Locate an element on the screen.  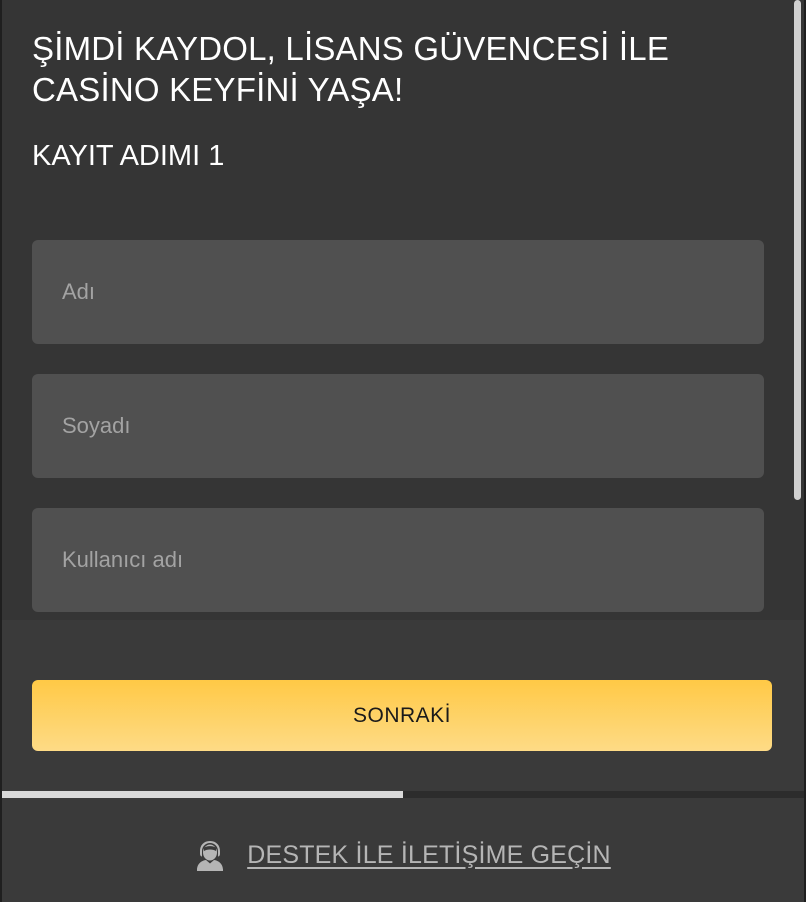
step-label: KAYIT ADIMI 1 is located at coordinates (128, 156).